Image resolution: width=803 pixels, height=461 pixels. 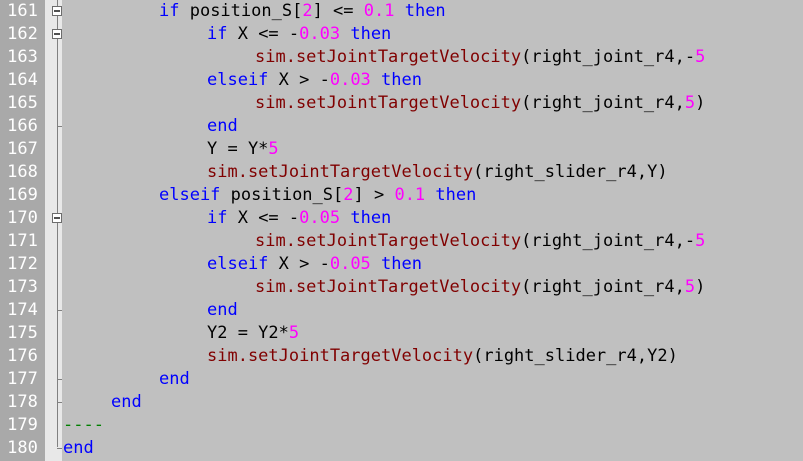 I want to click on identifier-token: (right_slider_r4,Y2), so click(x=575, y=356).